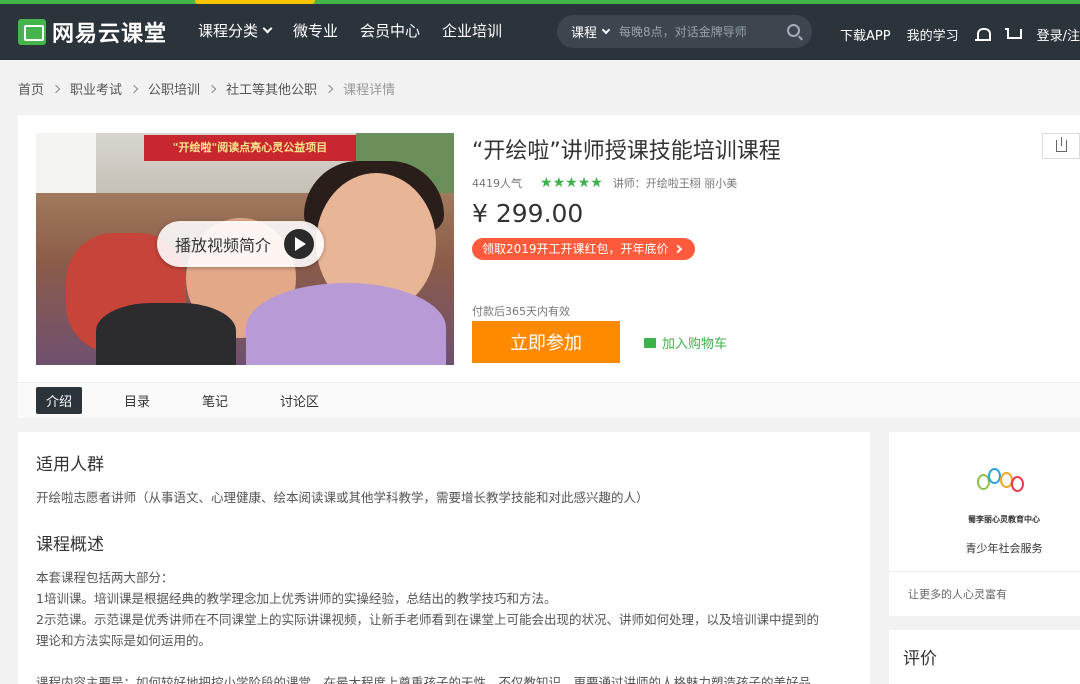 This screenshot has height=684, width=1080. I want to click on review-title: 评价, so click(920, 659).